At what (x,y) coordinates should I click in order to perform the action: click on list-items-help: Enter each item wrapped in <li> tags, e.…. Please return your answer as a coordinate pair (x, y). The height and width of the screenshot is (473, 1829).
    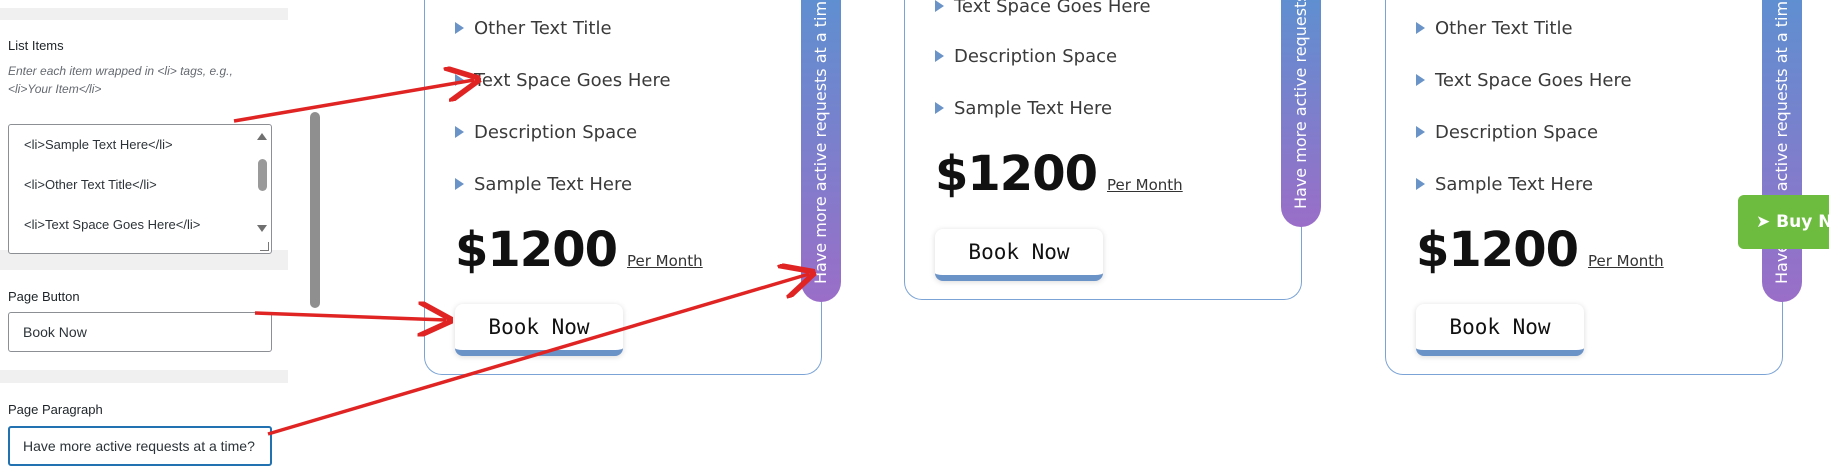
    Looking at the image, I should click on (120, 80).